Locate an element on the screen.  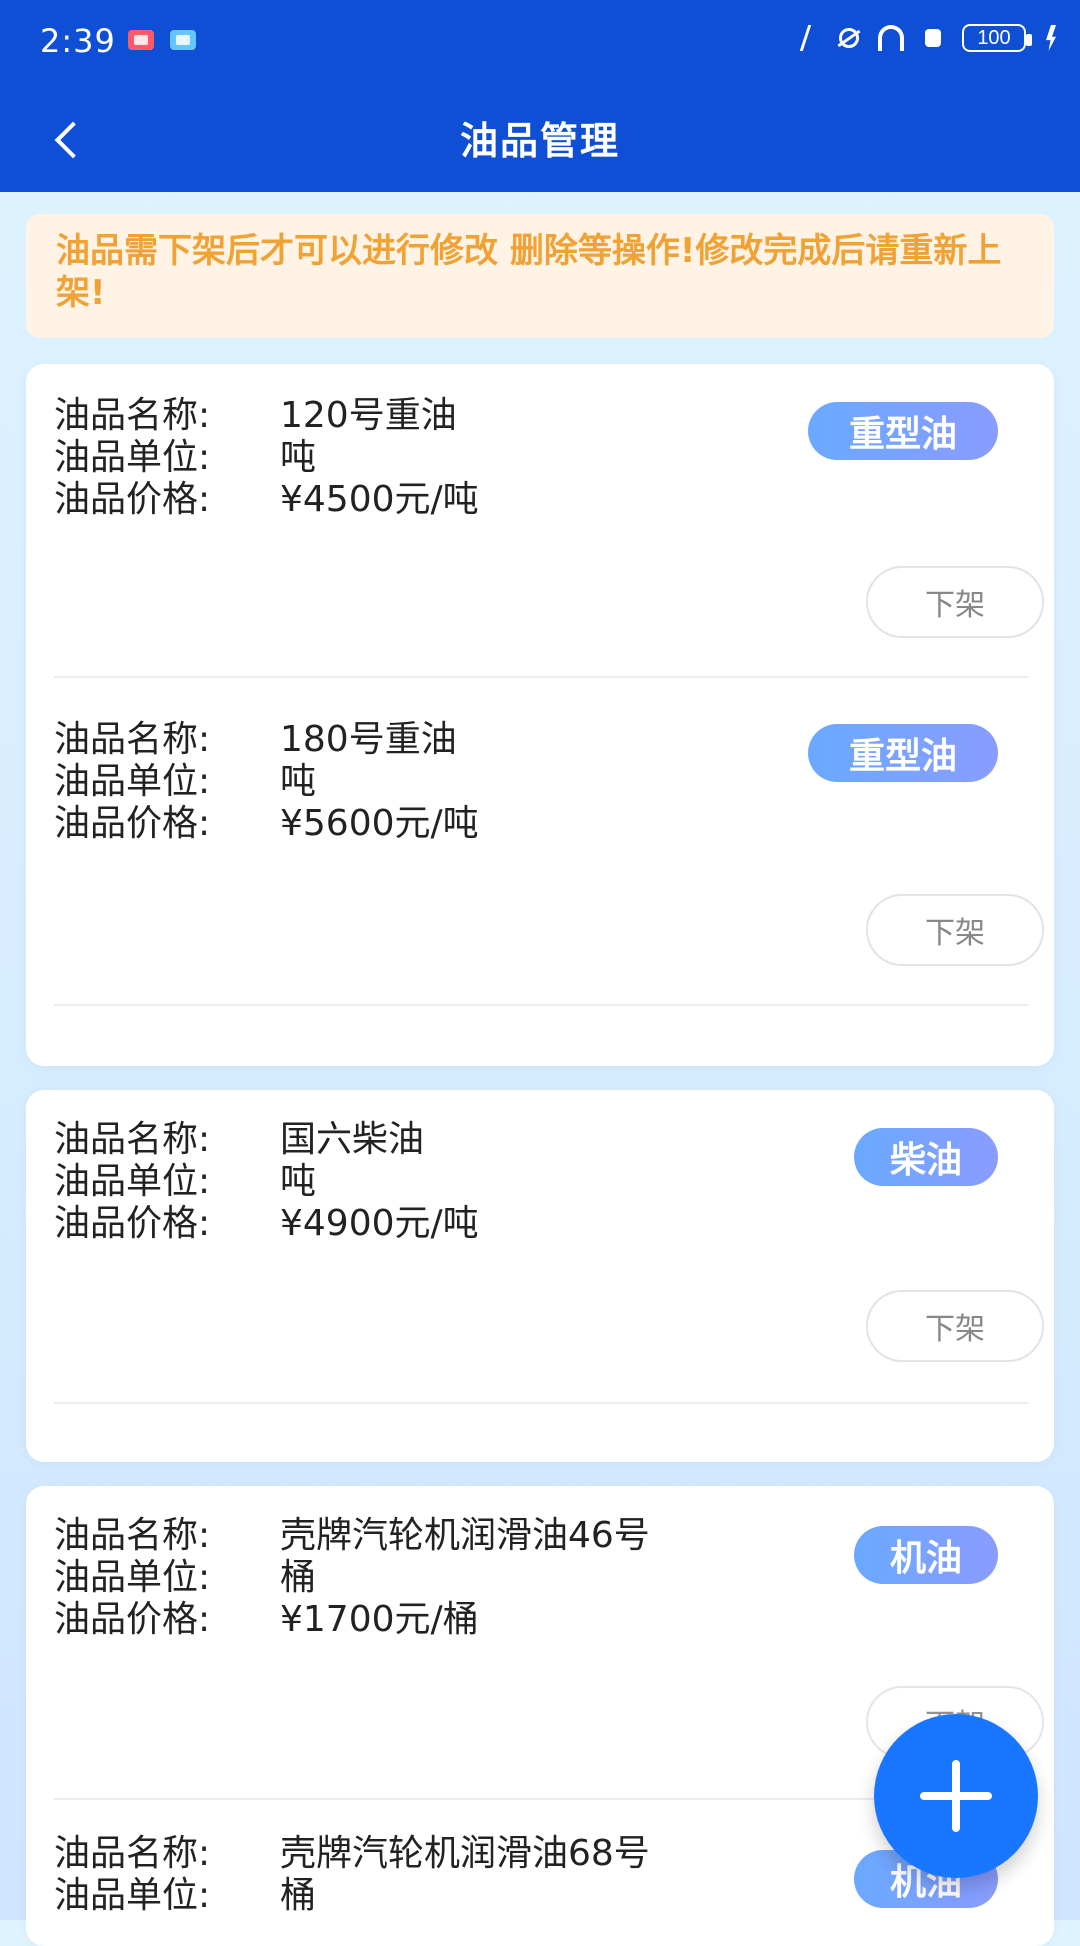
weather-app-icon is located at coordinates (183, 40).